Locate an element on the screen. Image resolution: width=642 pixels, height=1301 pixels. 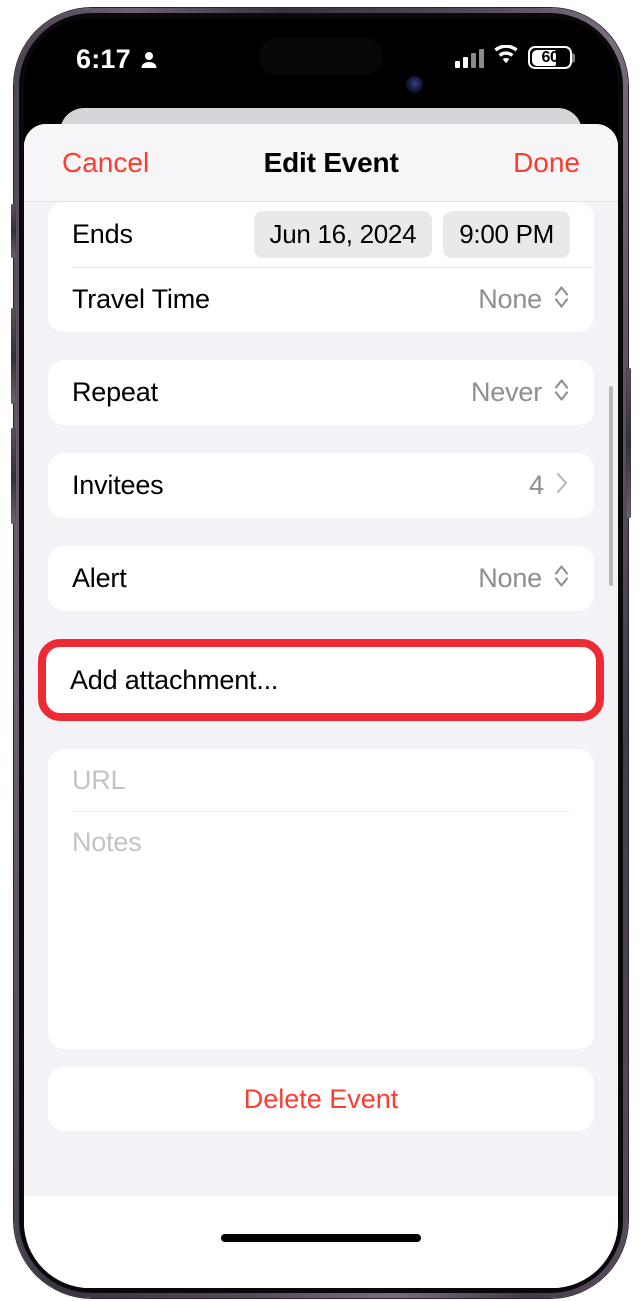
volume-up-button is located at coordinates (13, 356).